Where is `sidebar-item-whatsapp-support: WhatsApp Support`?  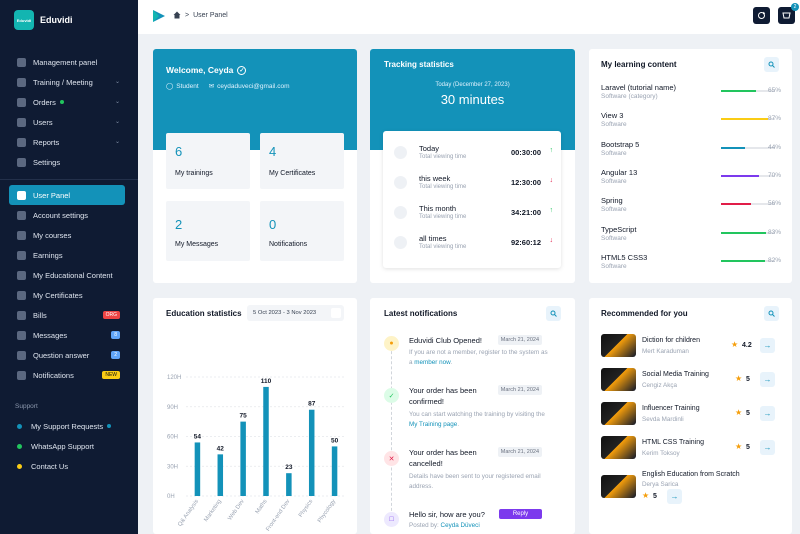
sidebar-item-whatsapp-support: WhatsApp Support is located at coordinates (69, 446).